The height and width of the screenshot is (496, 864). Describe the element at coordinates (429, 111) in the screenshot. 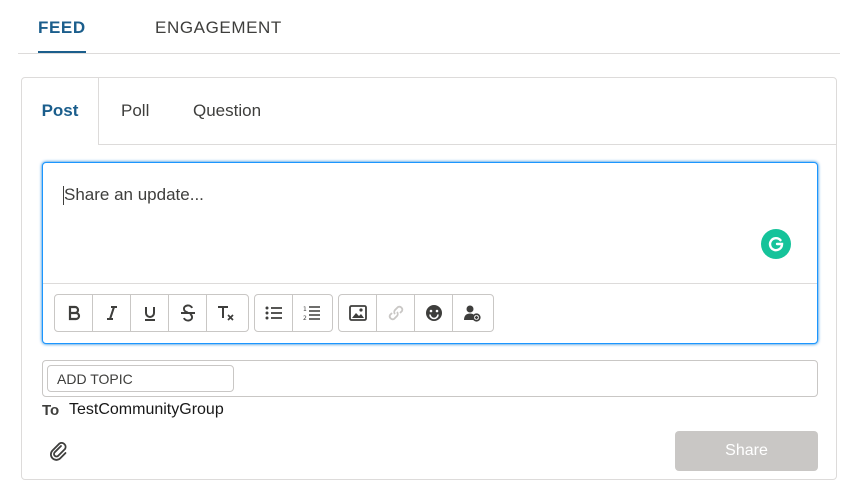

I see `publisher-tab-bar: Post Poll Question` at that location.